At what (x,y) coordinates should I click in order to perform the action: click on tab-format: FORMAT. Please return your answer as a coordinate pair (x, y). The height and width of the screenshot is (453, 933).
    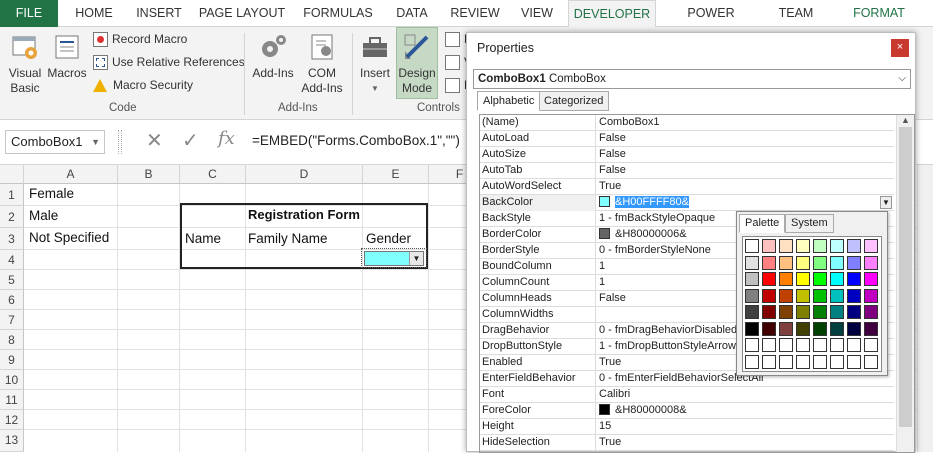
    Looking at the image, I should click on (879, 13).